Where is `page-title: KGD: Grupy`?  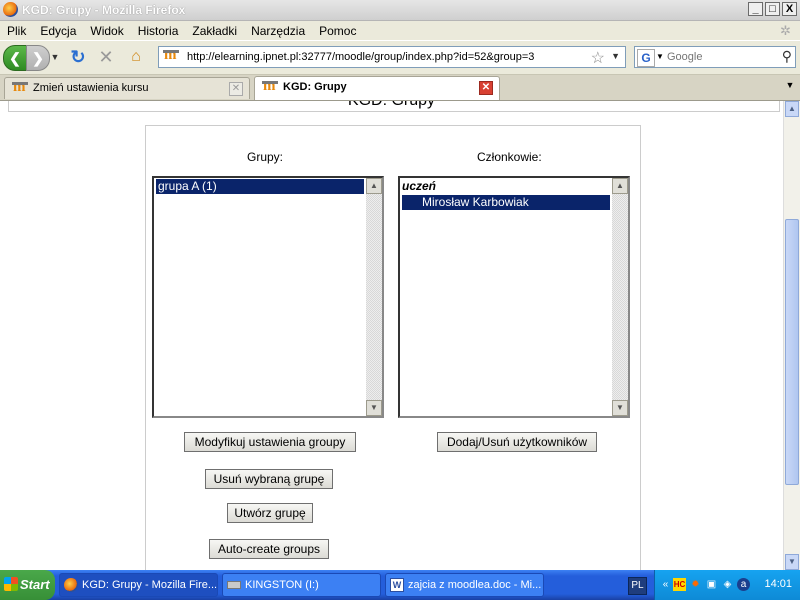 page-title: KGD: Grupy is located at coordinates (391, 105).